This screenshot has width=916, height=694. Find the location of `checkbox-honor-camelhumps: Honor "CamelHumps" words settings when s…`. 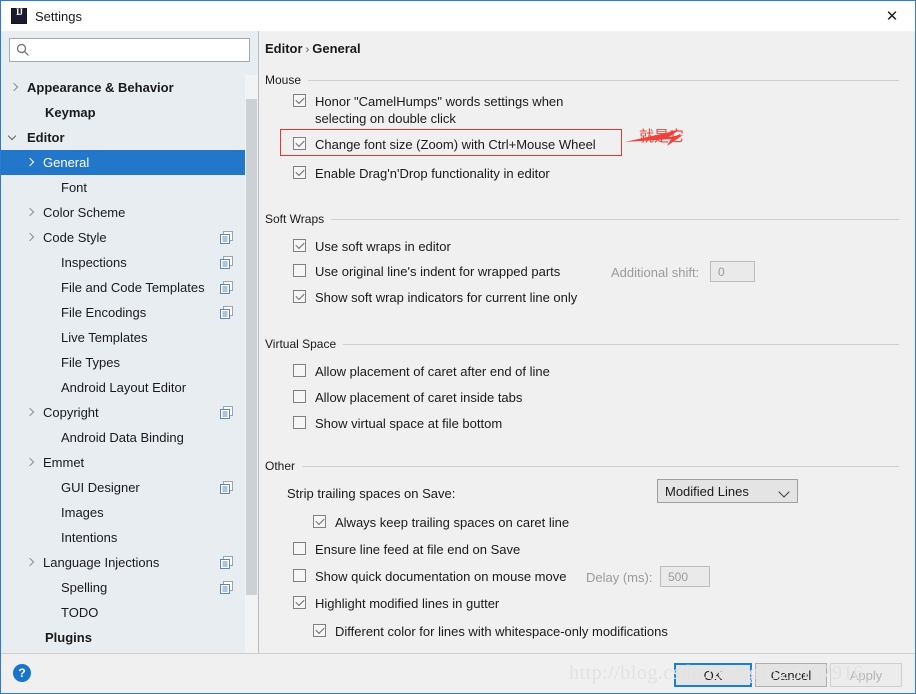

checkbox-honor-camelhumps: Honor "CamelHumps" words settings when s… is located at coordinates (573, 110).